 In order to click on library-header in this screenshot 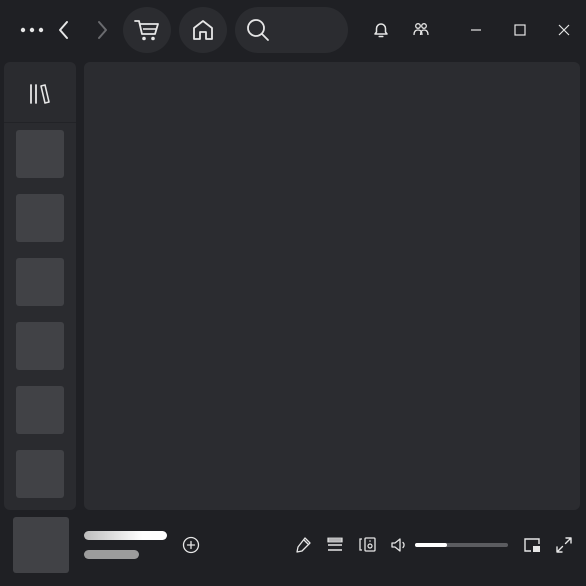, I will do `click(40, 92)`.